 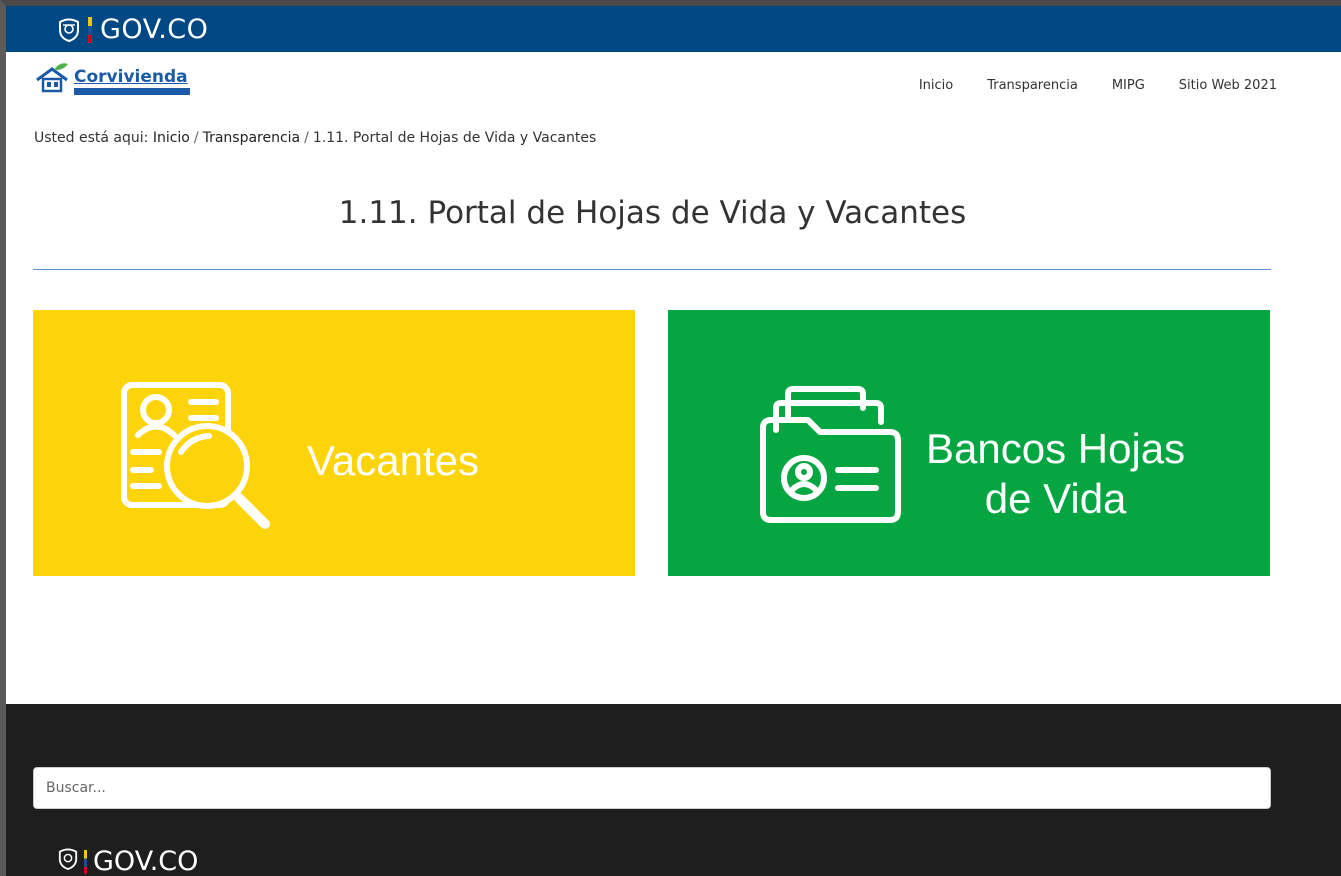 I want to click on house-logo-icon, so click(x=52, y=80).